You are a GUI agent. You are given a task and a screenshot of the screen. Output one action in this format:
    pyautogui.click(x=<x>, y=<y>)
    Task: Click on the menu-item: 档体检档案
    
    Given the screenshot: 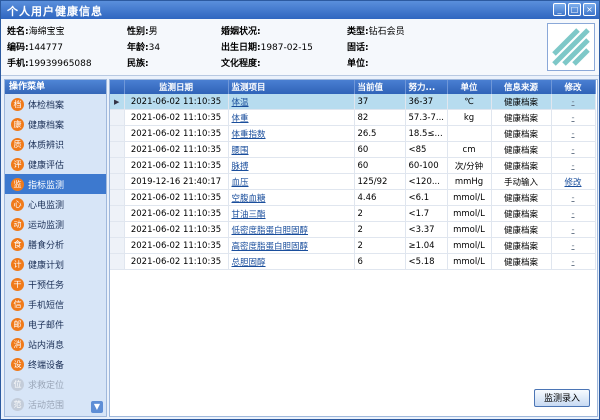 What is the action you would take?
    pyautogui.click(x=55, y=104)
    